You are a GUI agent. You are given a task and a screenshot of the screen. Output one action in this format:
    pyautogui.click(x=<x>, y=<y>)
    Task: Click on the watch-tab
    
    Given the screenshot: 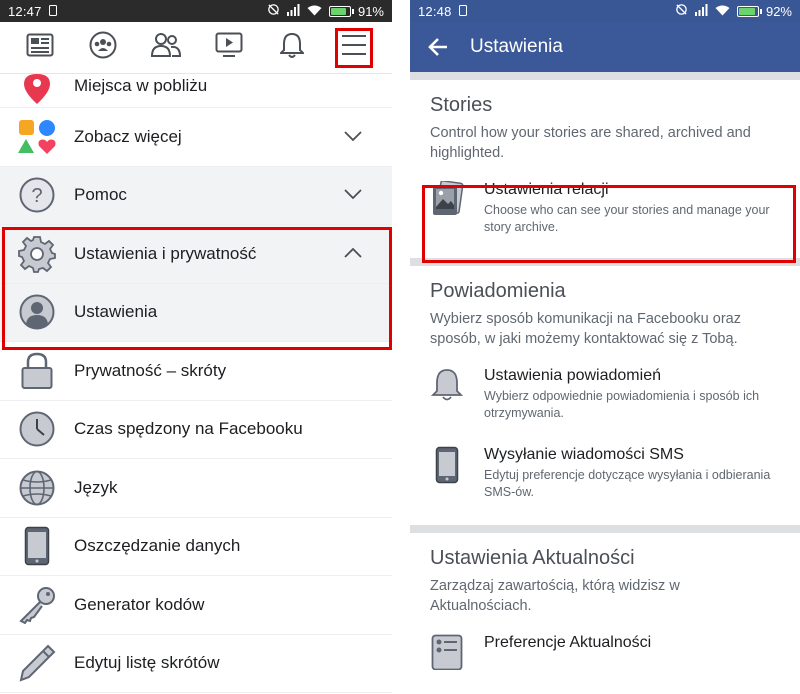 What is the action you would take?
    pyautogui.click(x=229, y=48)
    